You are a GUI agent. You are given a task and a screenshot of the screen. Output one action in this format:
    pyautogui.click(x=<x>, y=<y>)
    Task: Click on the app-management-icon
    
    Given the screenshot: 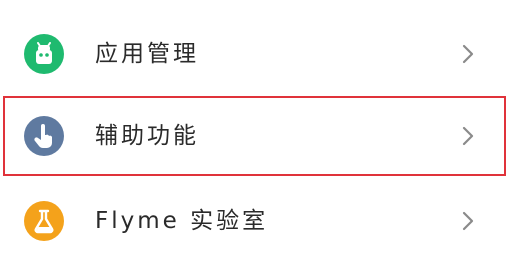 What is the action you would take?
    pyautogui.click(x=44, y=54)
    